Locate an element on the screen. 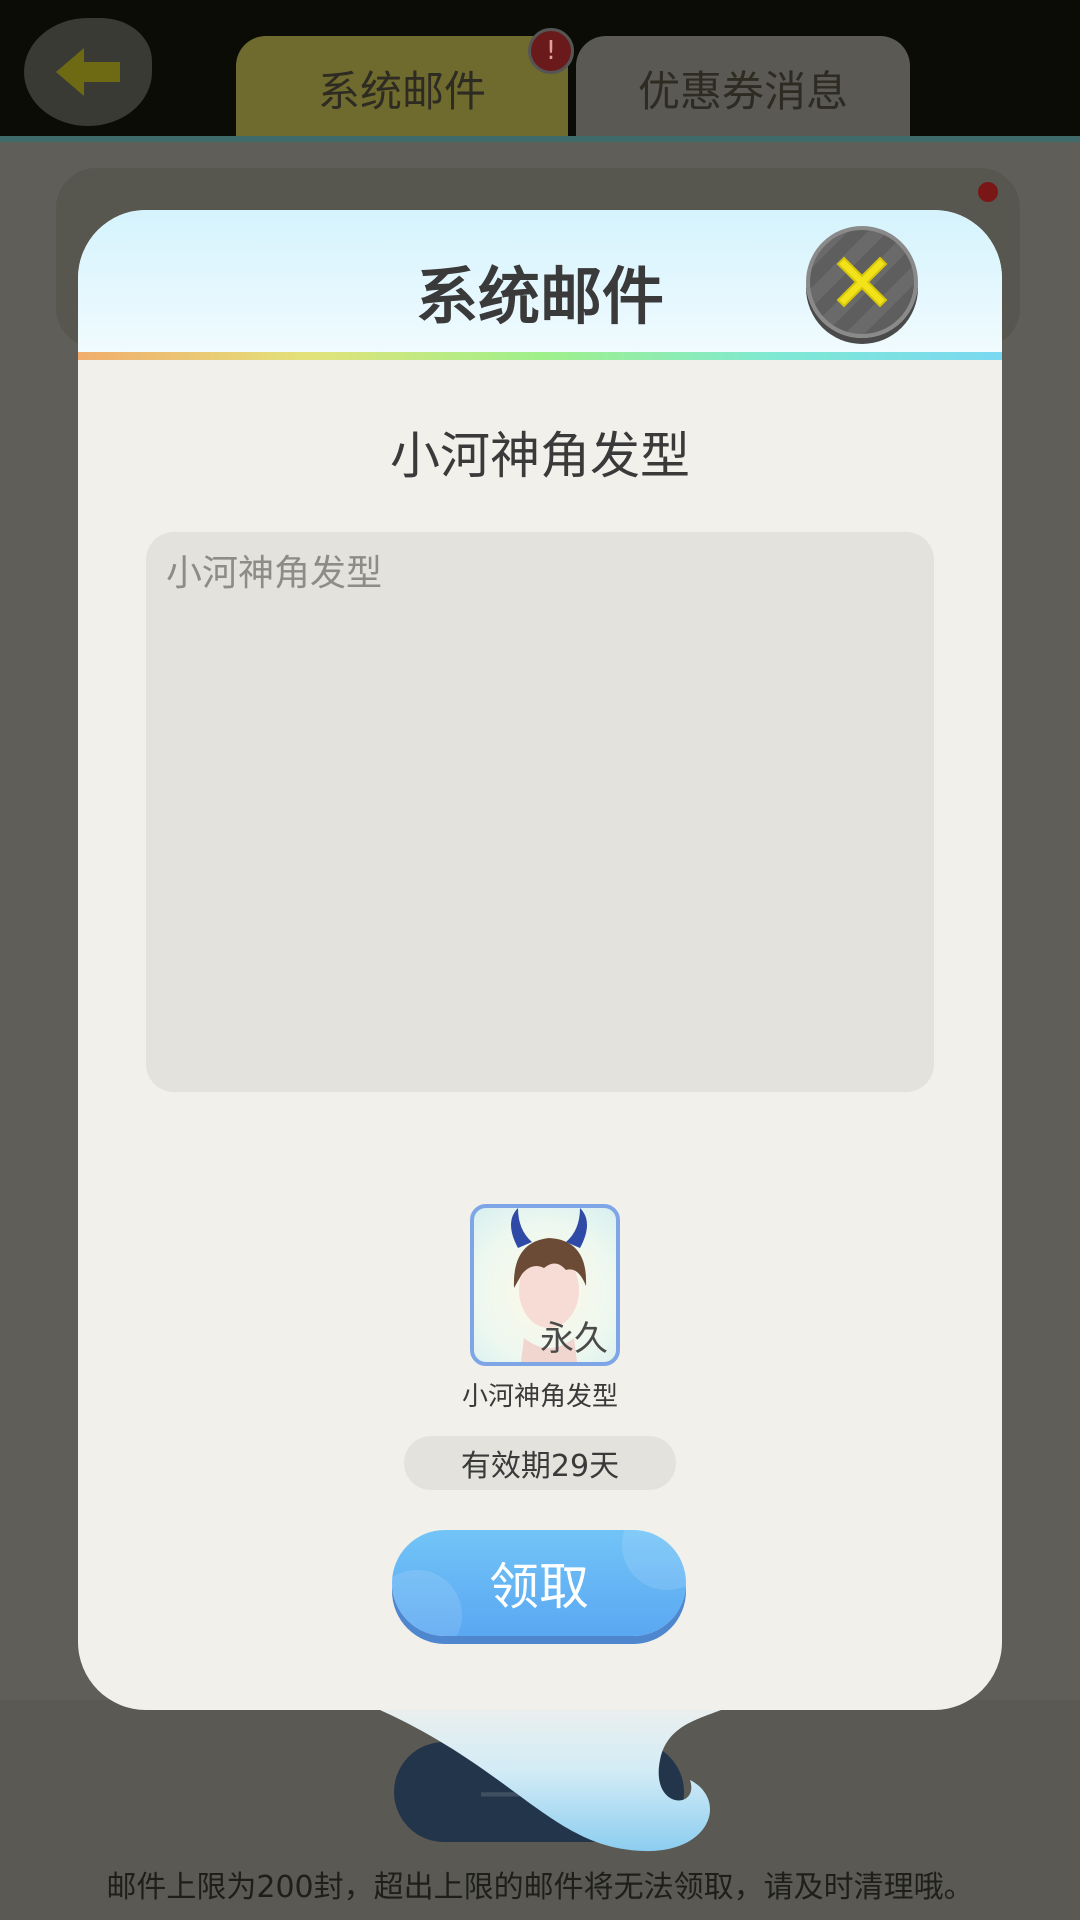 The image size is (1080, 1920). reward-item: 永久 is located at coordinates (545, 1285).